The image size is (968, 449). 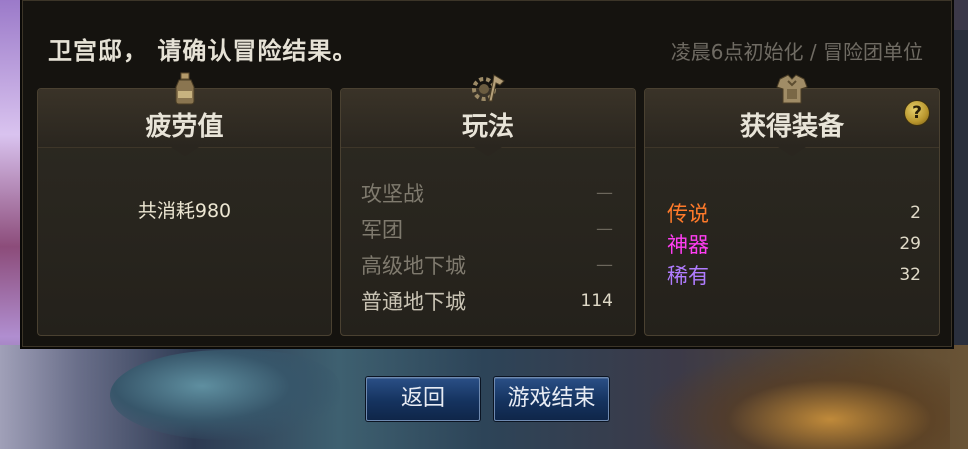 I want to click on gear-list: 传说 2 神器 29 稀有 32, so click(x=794, y=243).